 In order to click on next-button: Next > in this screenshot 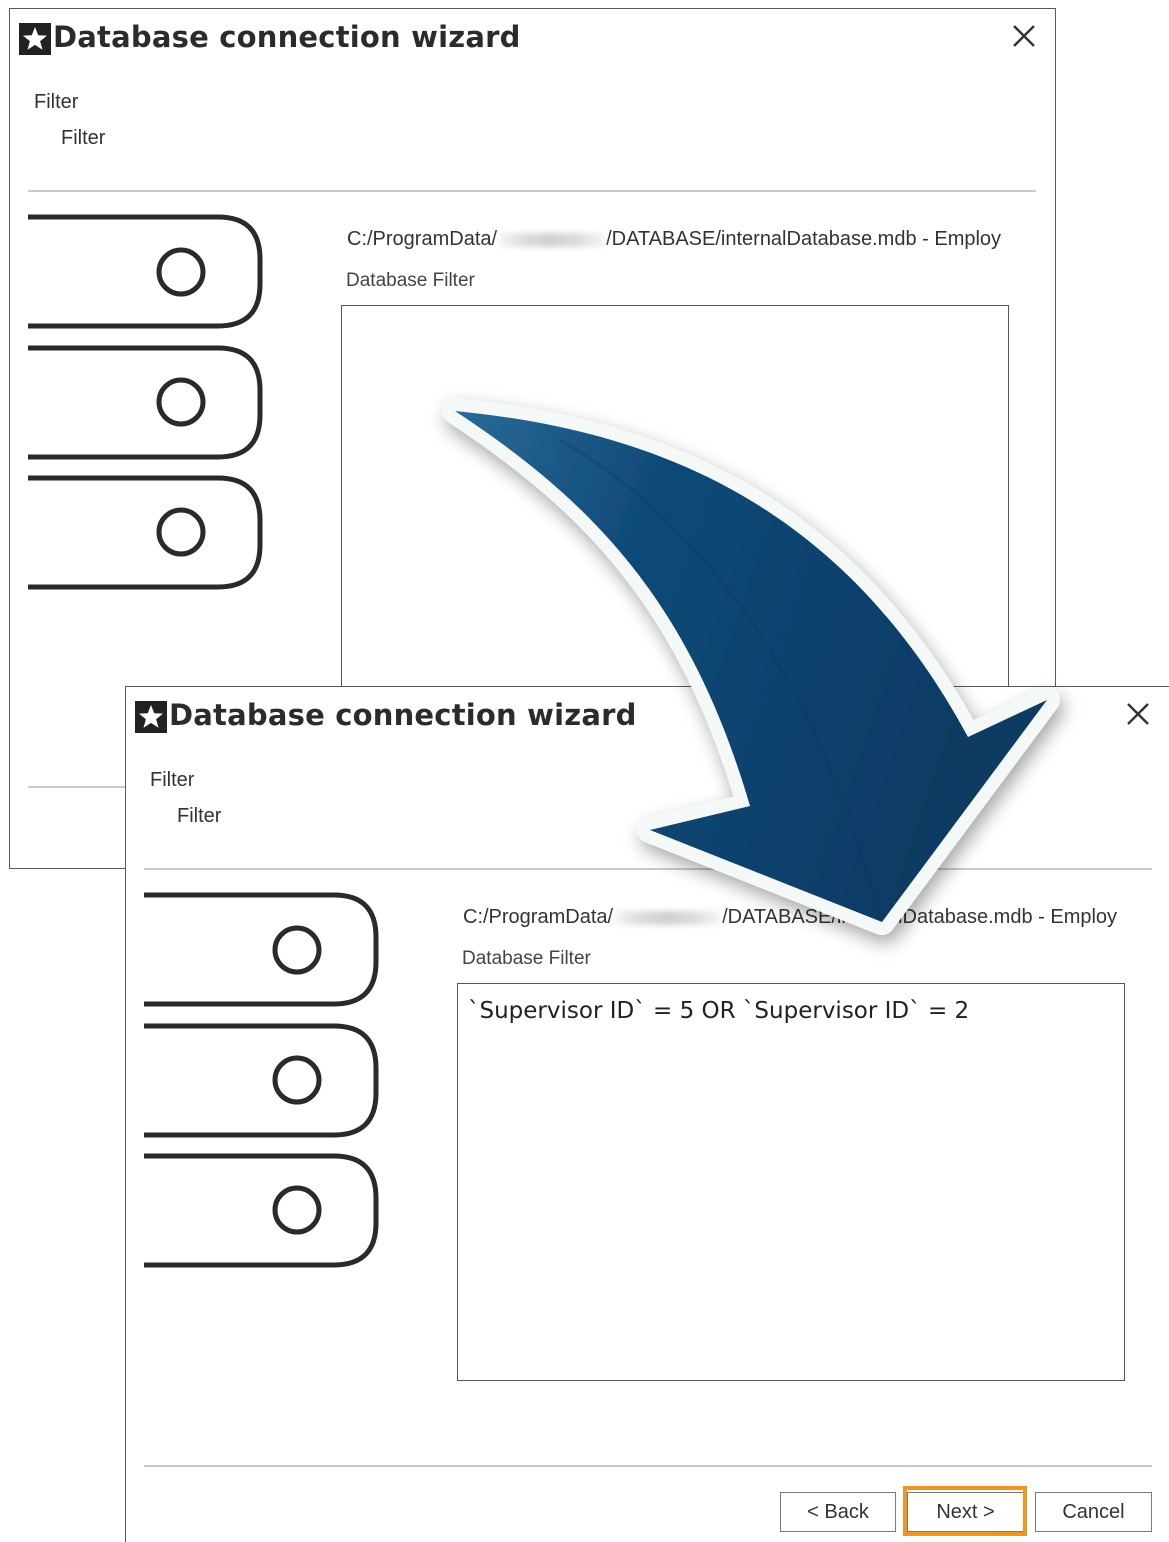, I will do `click(965, 1512)`.